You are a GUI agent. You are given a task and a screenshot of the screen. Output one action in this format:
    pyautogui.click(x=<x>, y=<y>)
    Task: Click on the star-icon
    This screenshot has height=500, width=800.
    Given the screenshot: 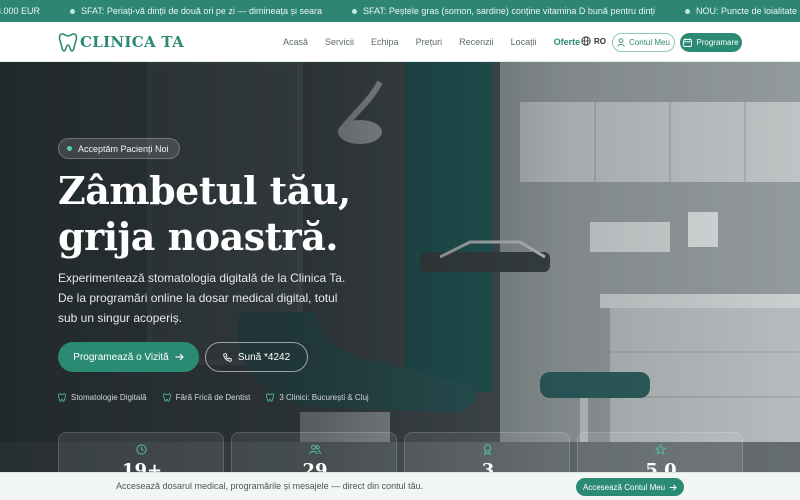 What is the action you would take?
    pyautogui.click(x=660, y=449)
    